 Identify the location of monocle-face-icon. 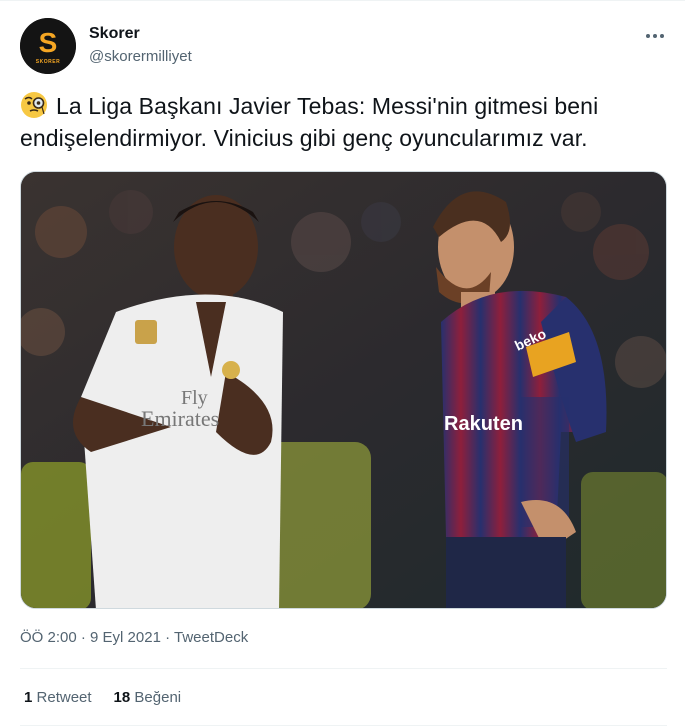
(34, 105).